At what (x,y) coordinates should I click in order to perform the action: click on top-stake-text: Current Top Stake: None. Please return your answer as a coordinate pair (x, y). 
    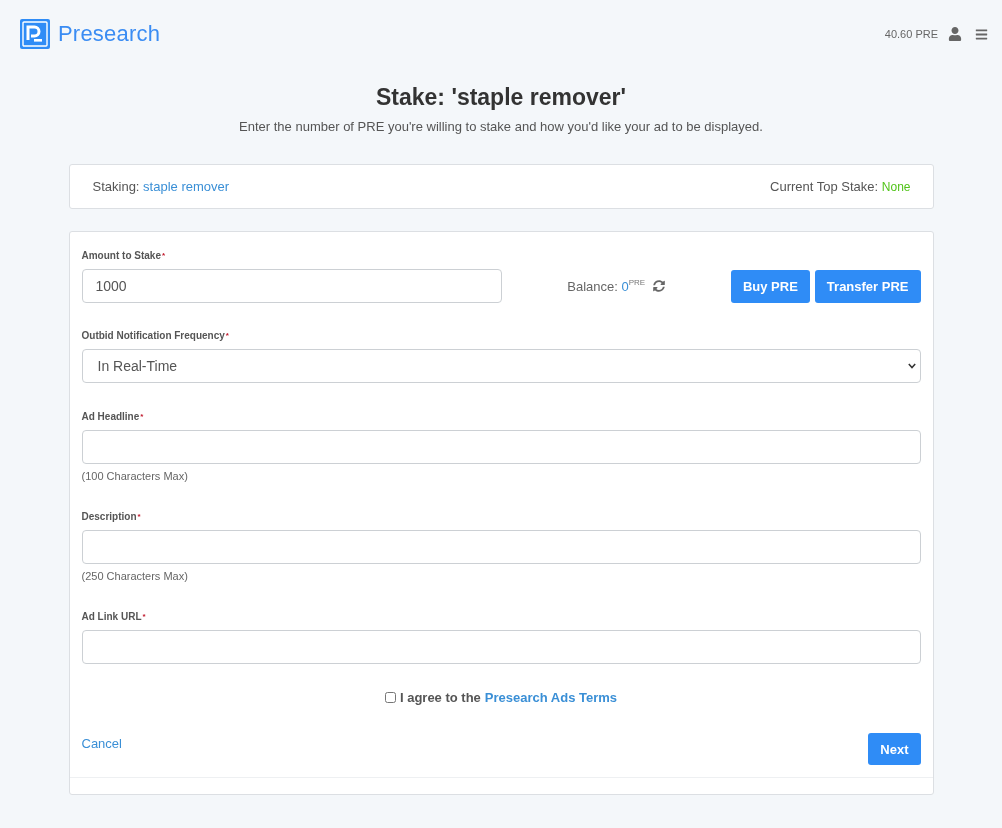
    Looking at the image, I should click on (840, 186).